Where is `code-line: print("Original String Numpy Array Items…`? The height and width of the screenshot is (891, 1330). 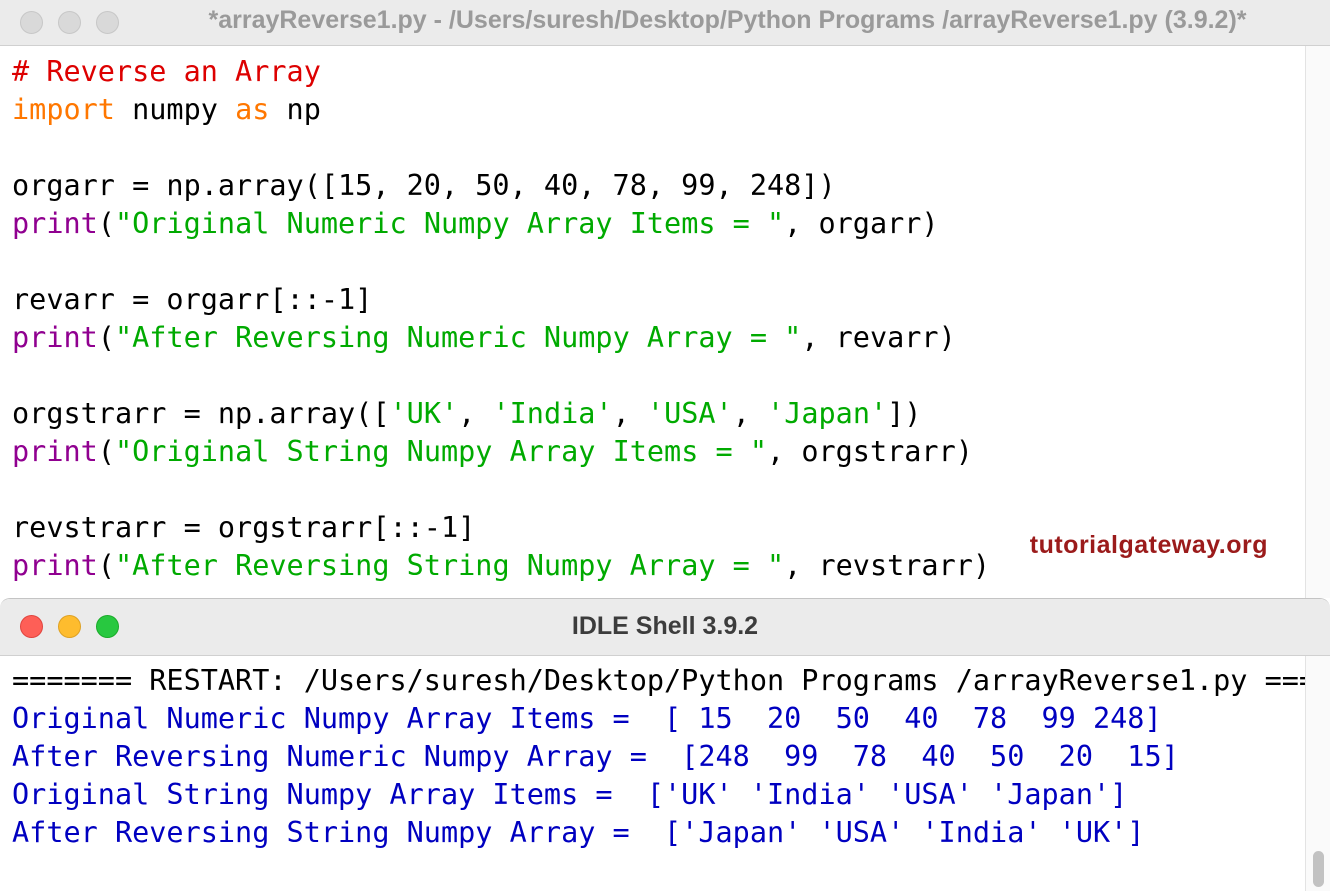
code-line: print("Original String Numpy Array Items… is located at coordinates (501, 452).